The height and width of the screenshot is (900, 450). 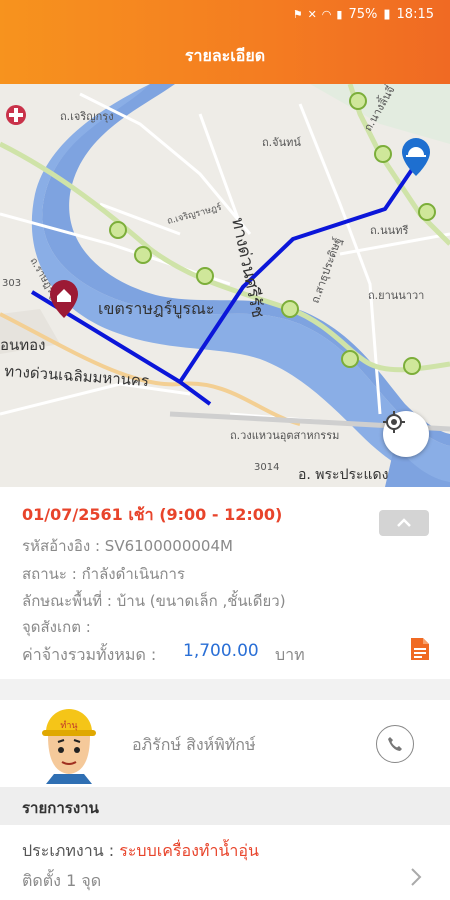 What do you see at coordinates (152, 514) in the screenshot?
I see `appointment-date: 01/07/2561 เช้า (9:00 - 12:00)` at bounding box center [152, 514].